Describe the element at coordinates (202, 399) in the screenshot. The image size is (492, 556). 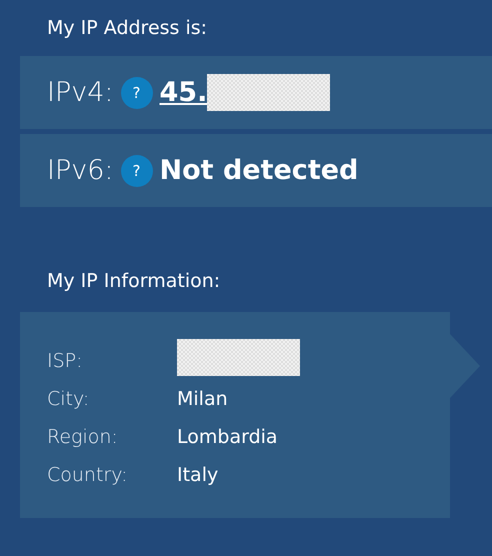
I see `info-value: Milan` at that location.